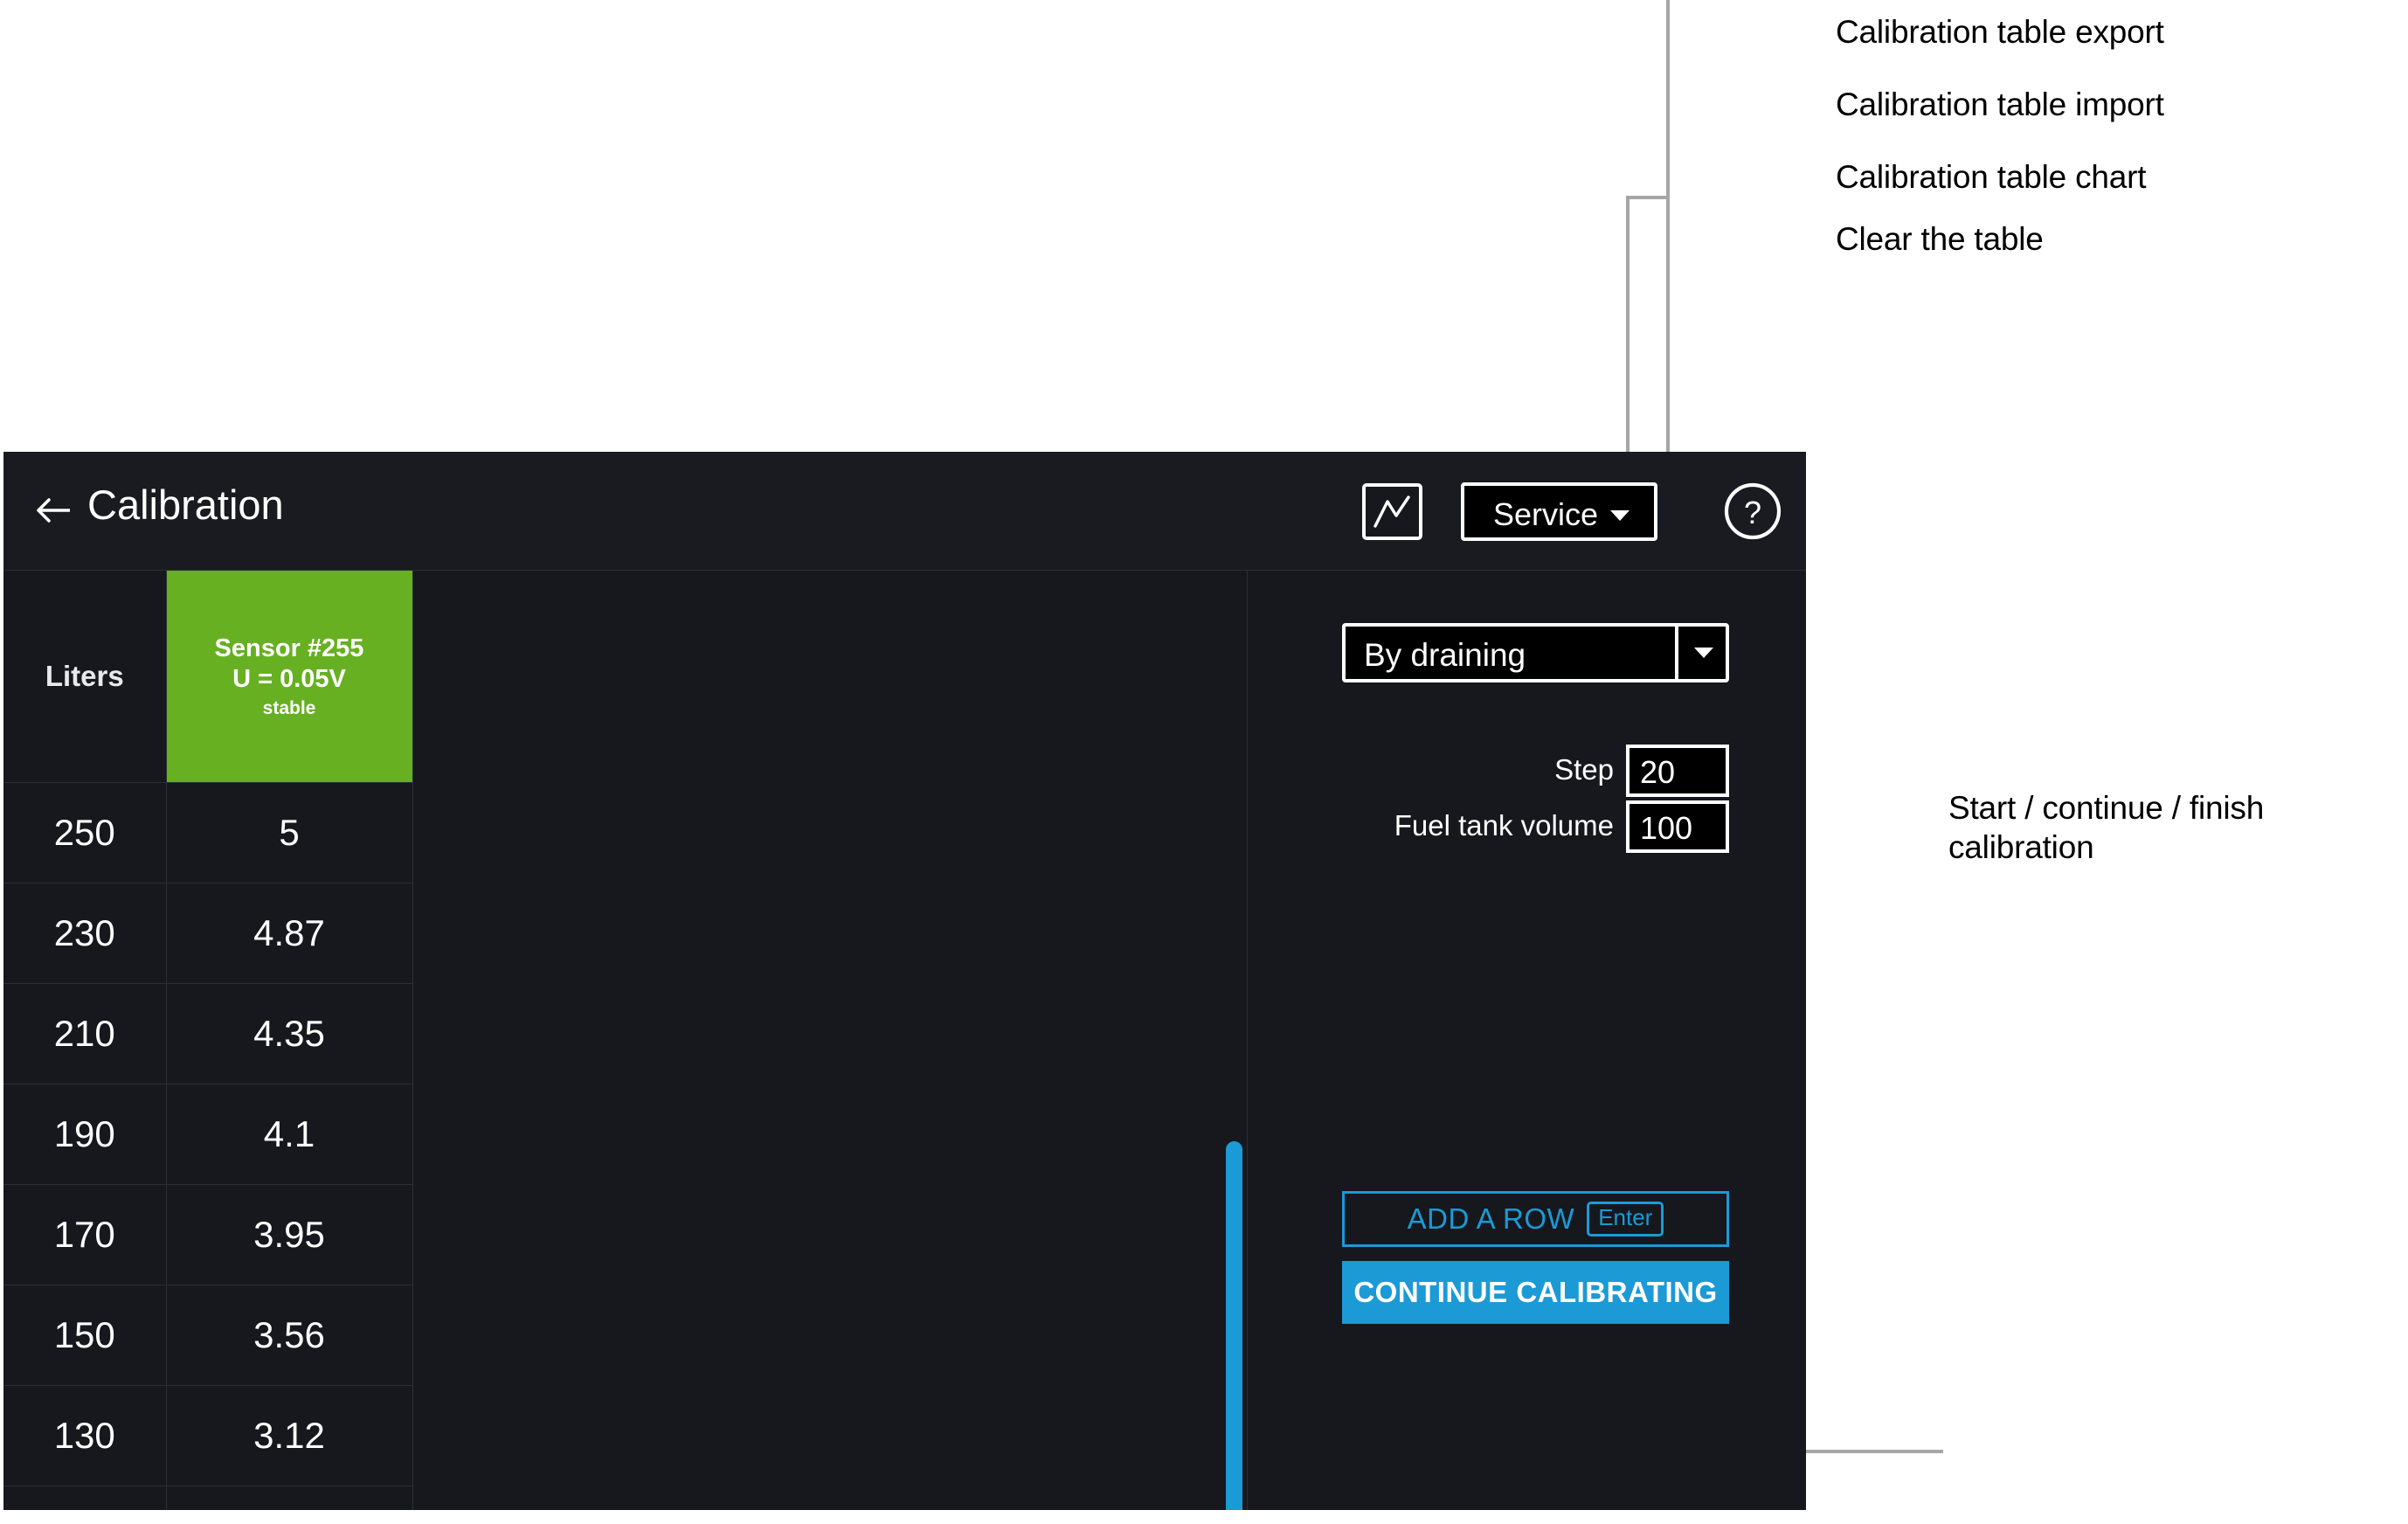 This screenshot has width=2408, height=1524. What do you see at coordinates (1658, 772) in the screenshot?
I see `step-value: 20` at bounding box center [1658, 772].